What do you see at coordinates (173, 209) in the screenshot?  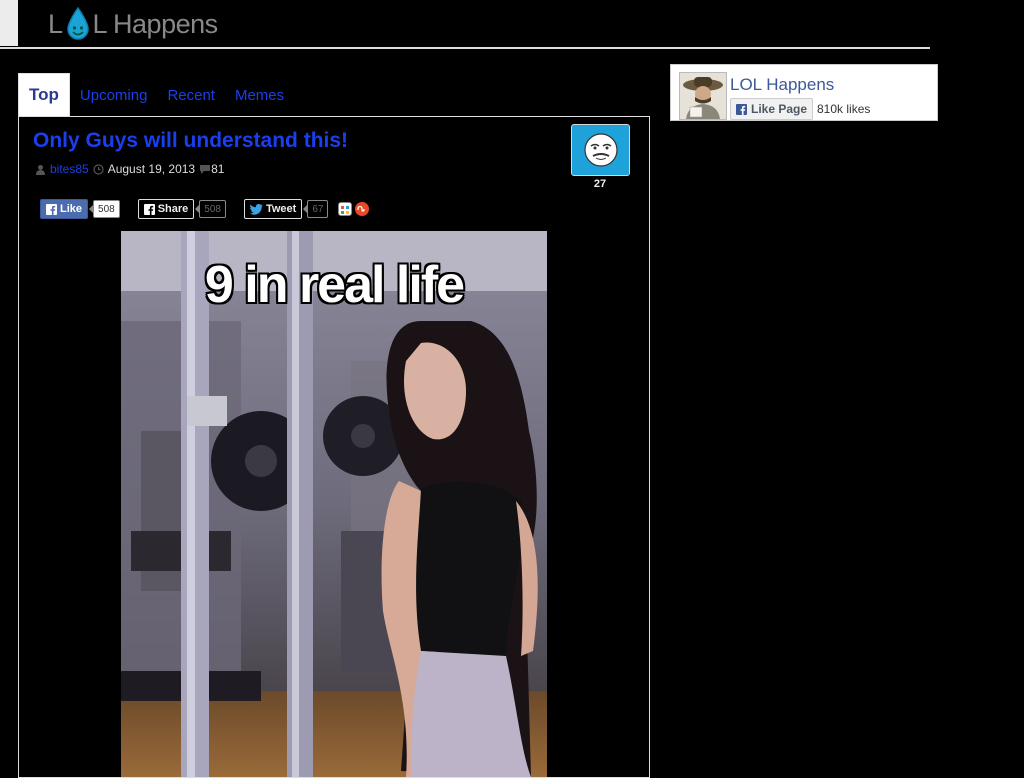 I see `share-label: Share` at bounding box center [173, 209].